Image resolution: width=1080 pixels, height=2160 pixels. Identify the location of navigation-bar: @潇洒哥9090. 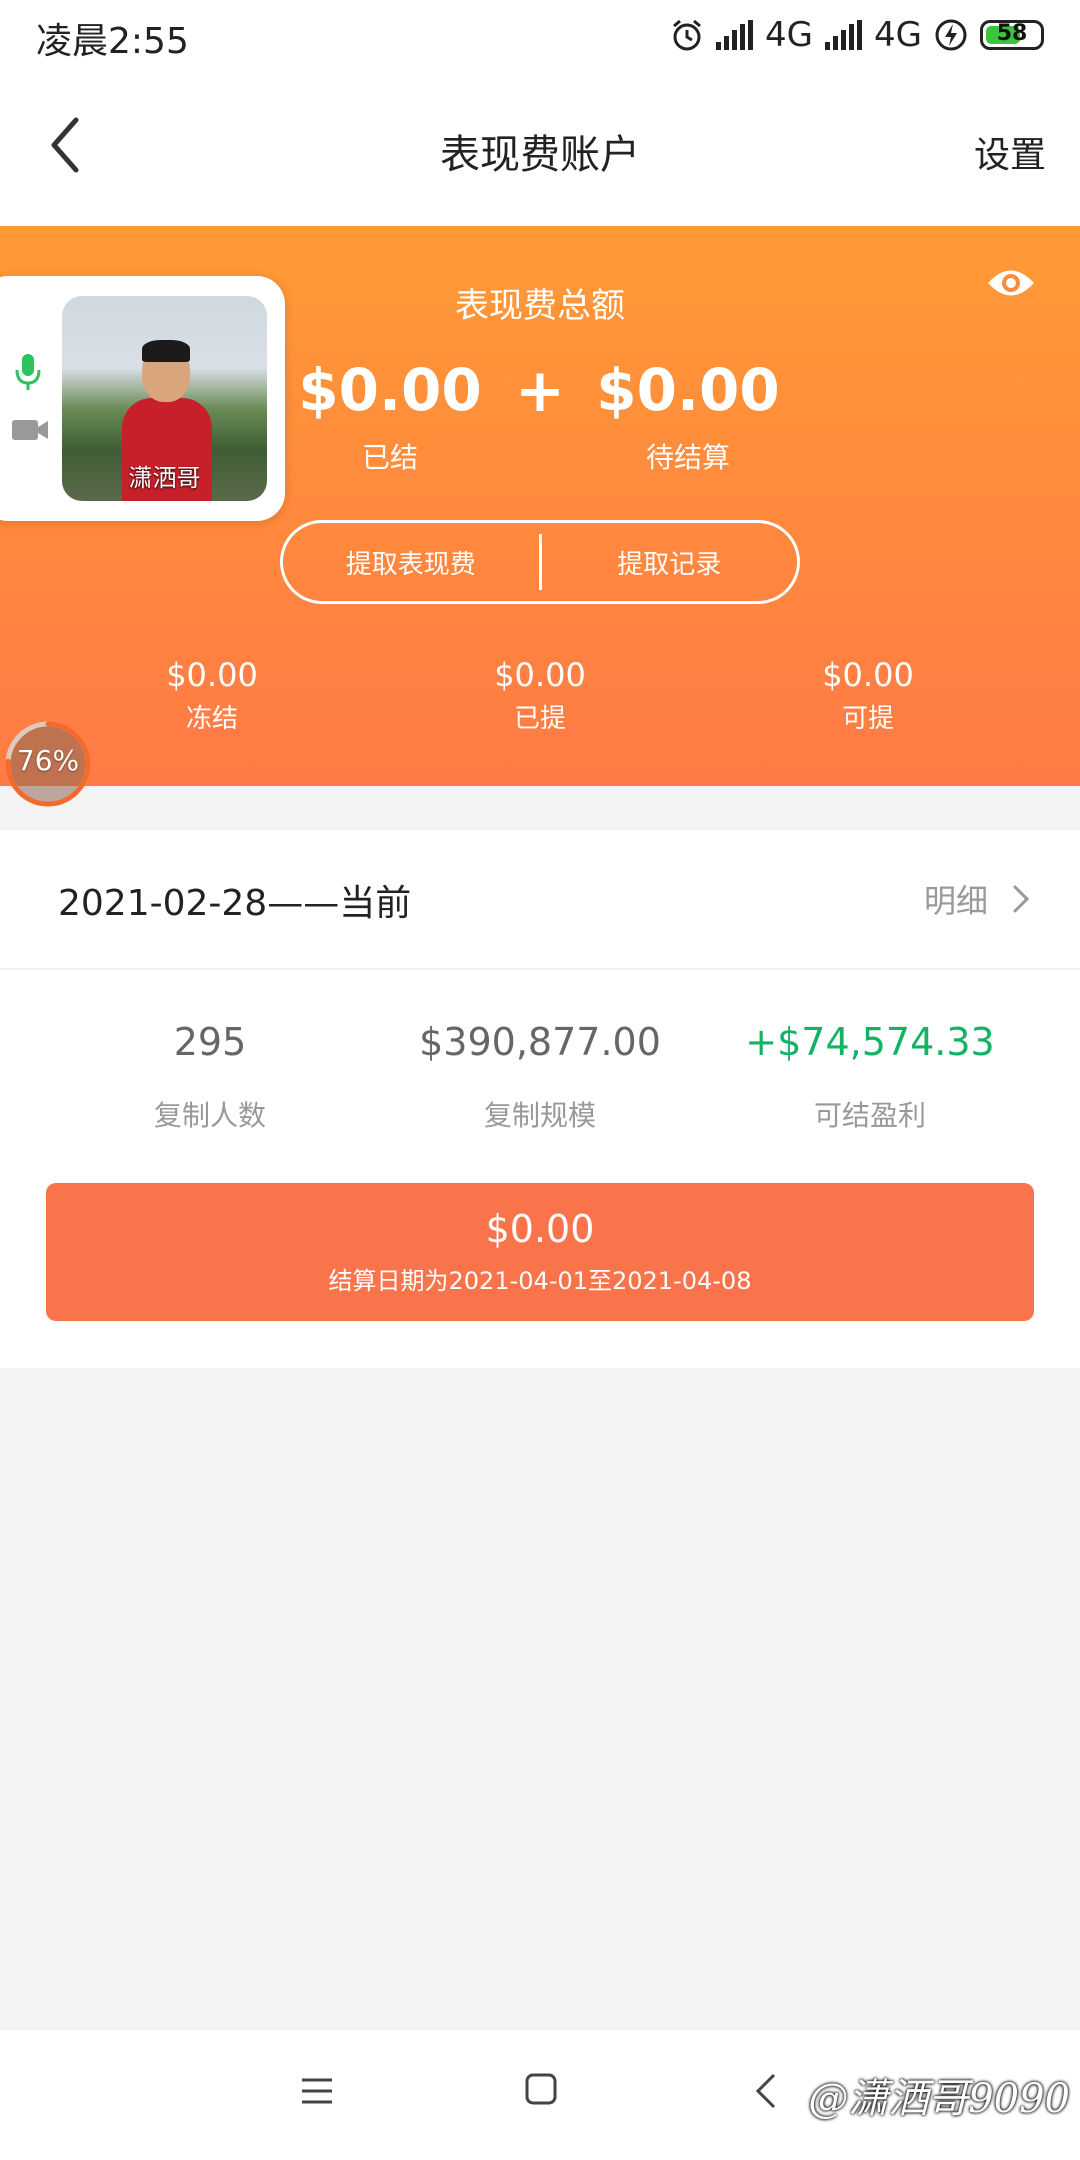
(540, 2095).